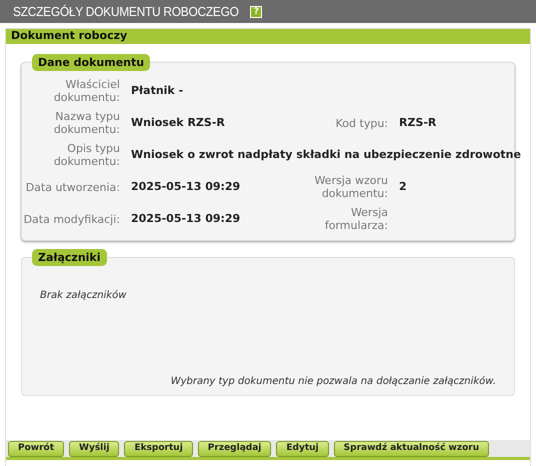 Image resolution: width=536 pixels, height=466 pixels. Describe the element at coordinates (350, 187) in the screenshot. I see `field-label: Wersja wzoru dokumentu:` at that location.